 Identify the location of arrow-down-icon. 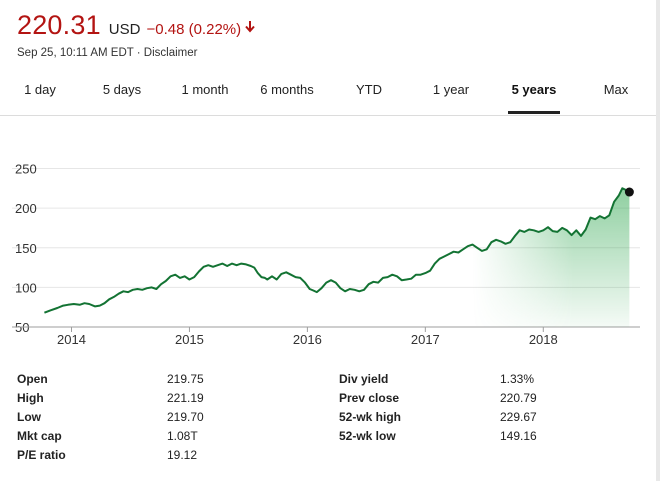
(250, 26).